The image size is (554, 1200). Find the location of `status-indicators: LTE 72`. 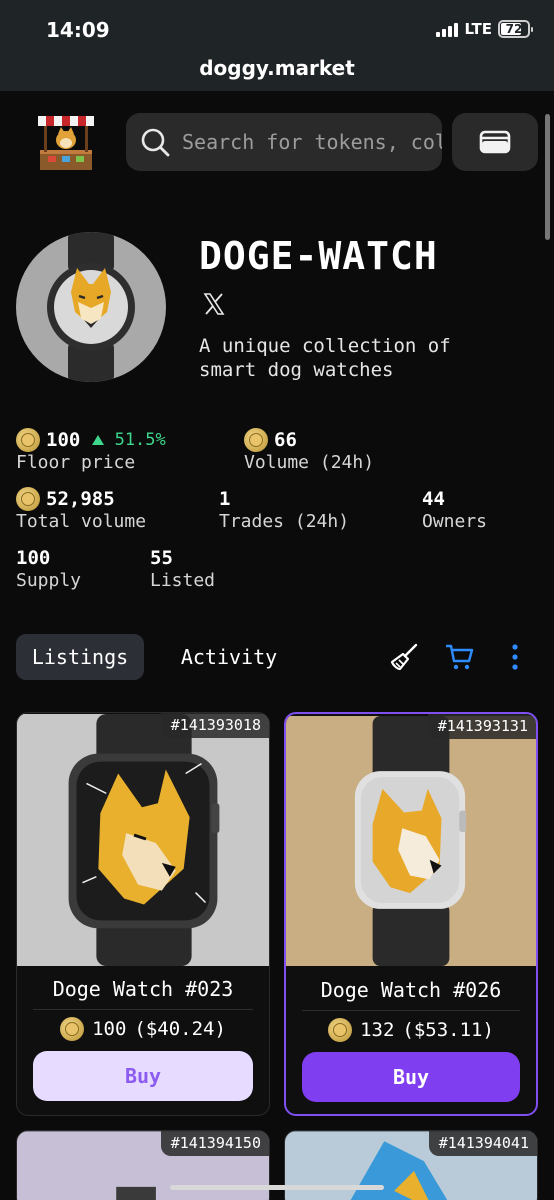

status-indicators: LTE 72 is located at coordinates (484, 29).